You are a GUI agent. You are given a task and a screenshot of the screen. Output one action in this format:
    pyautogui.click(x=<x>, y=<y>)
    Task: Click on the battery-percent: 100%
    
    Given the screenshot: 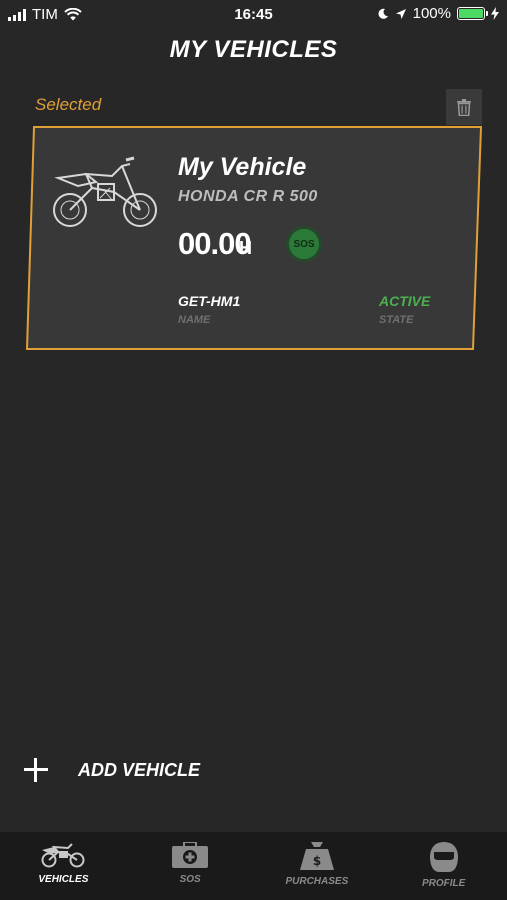 What is the action you would take?
    pyautogui.click(x=431, y=13)
    